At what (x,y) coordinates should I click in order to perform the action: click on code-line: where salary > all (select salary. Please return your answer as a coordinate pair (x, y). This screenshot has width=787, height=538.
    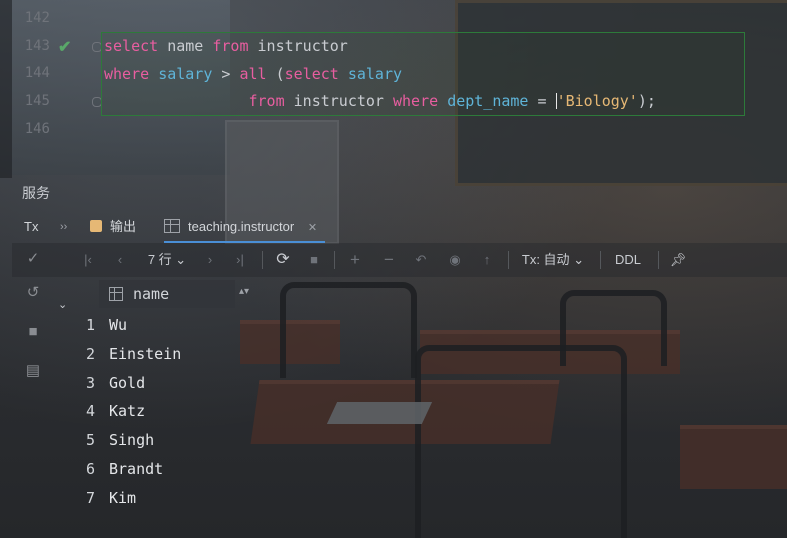
    Looking at the image, I should click on (253, 74).